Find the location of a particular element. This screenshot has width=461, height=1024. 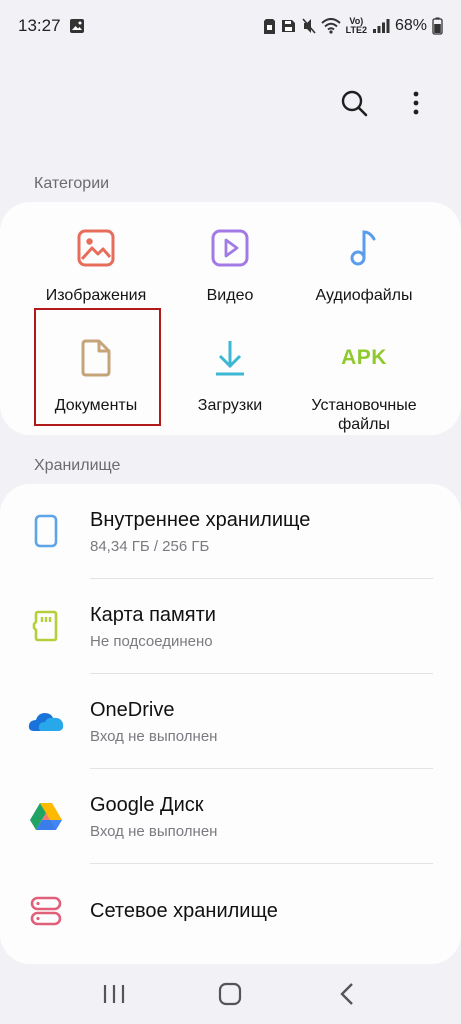

category-documents: Документы is located at coordinates (96, 375).